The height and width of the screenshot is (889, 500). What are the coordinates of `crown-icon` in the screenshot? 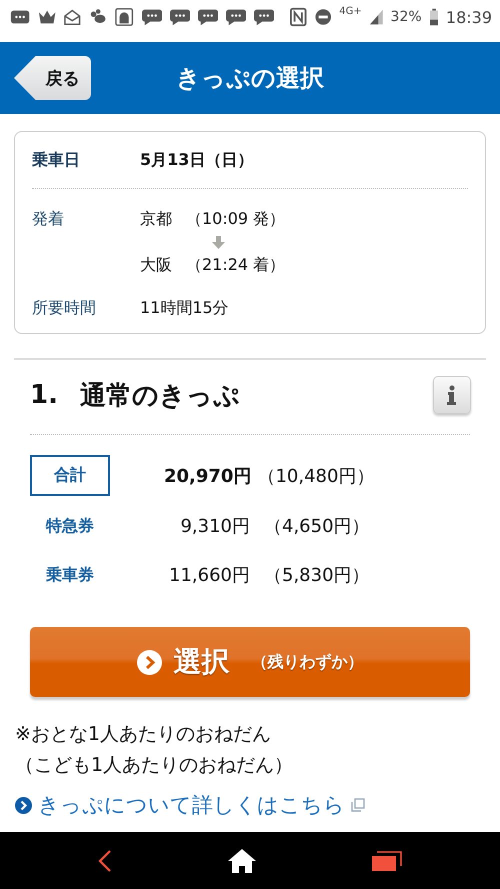 It's located at (47, 17).